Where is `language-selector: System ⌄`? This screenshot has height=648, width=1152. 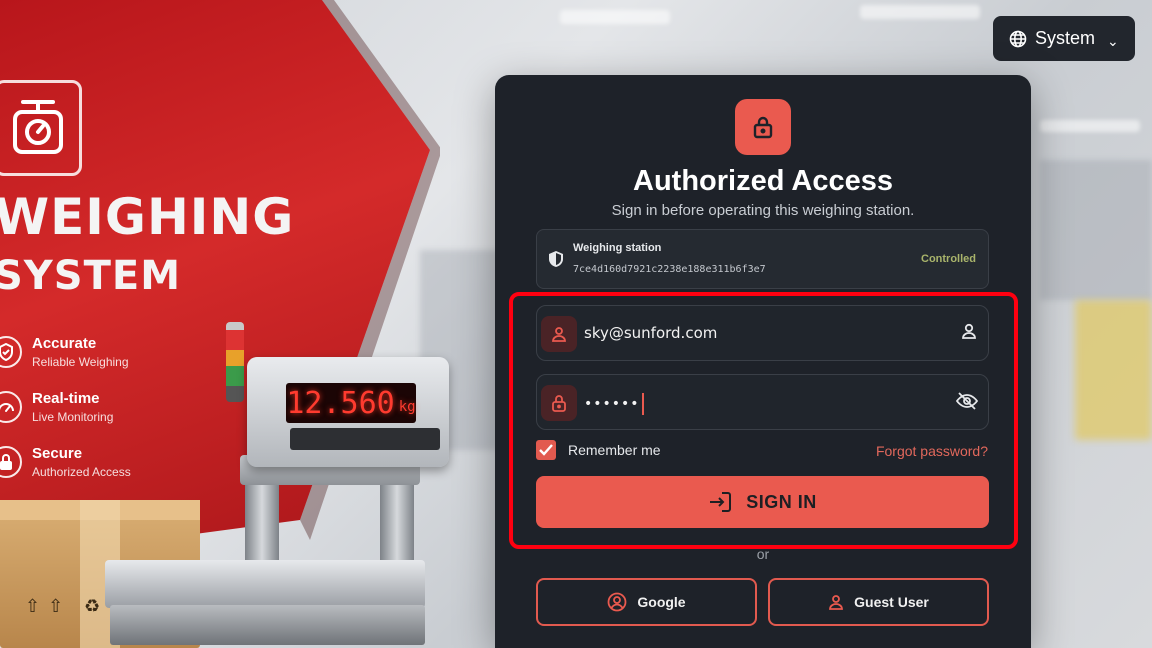 language-selector: System ⌄ is located at coordinates (1064, 38).